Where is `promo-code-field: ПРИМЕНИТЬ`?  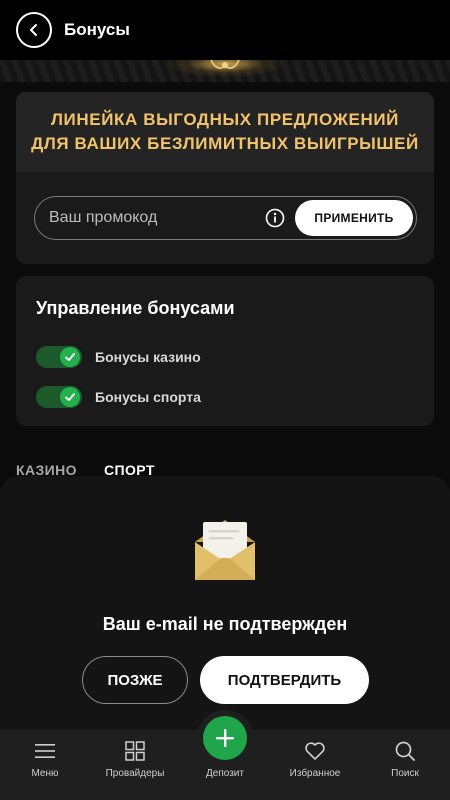
promo-code-field: ПРИМЕНИТЬ is located at coordinates (225, 218).